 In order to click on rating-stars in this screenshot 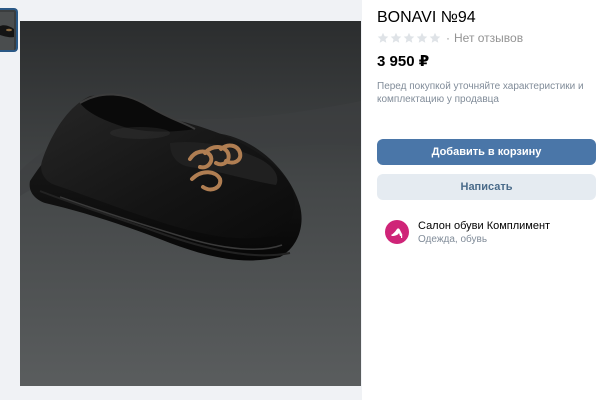, I will do `click(409, 38)`.